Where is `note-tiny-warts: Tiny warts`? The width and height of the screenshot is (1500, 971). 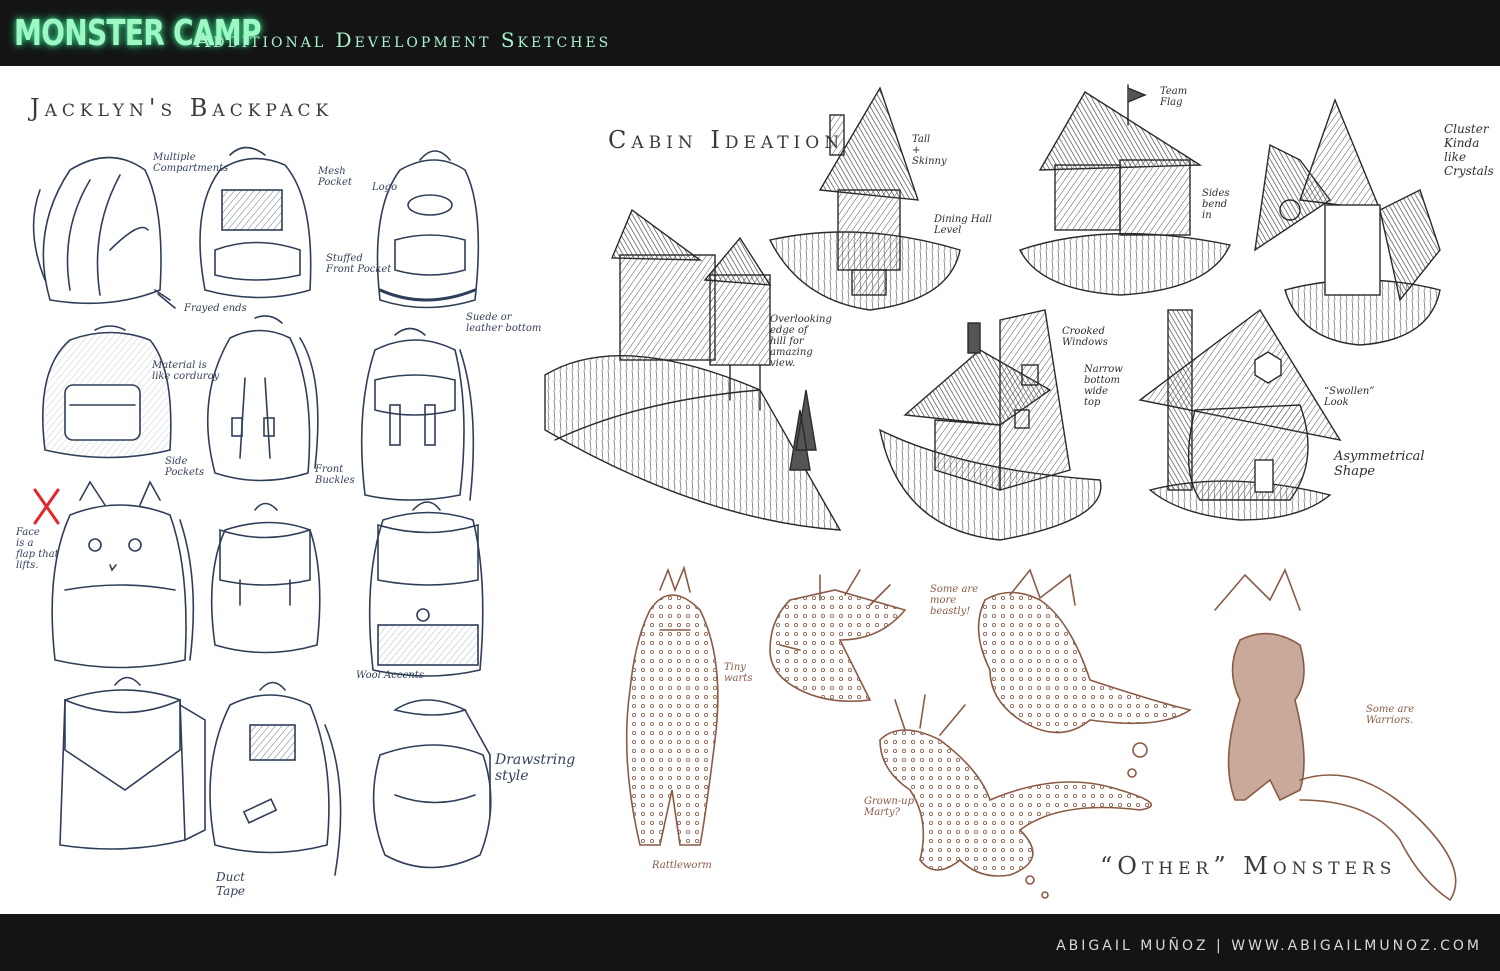 note-tiny-warts: Tiny warts is located at coordinates (738, 673).